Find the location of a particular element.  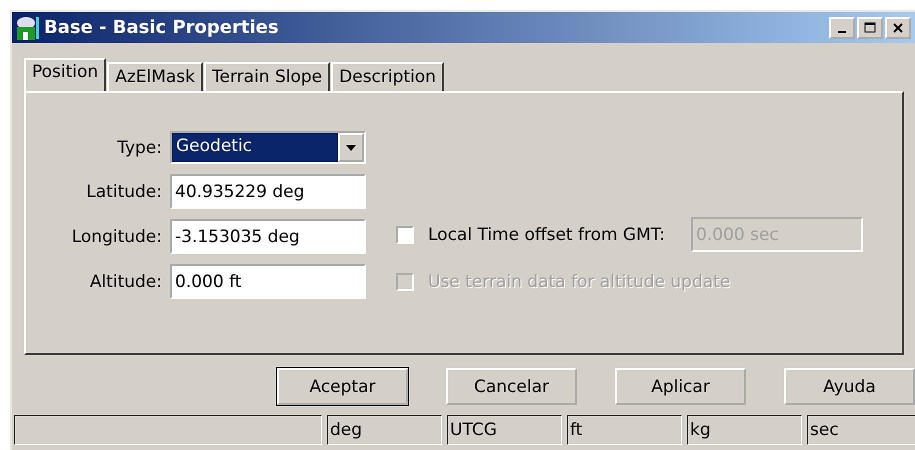

input-field: -3.153035 deg is located at coordinates (268, 236).